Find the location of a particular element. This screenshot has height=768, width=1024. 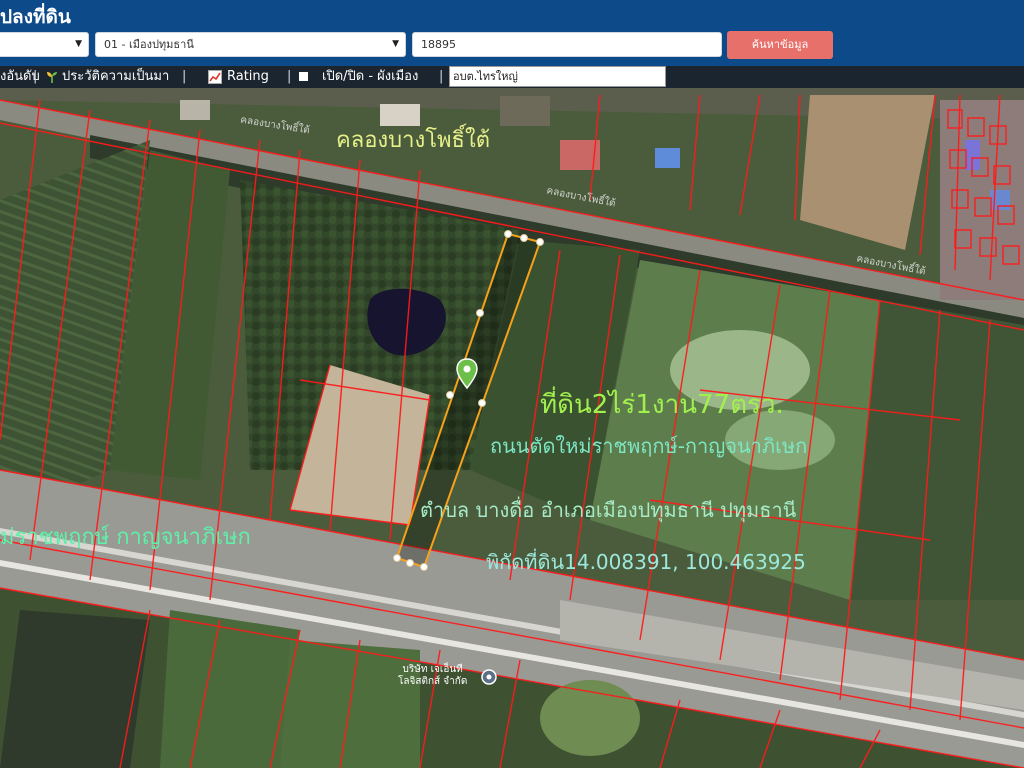

rating-chart-icon is located at coordinates (215, 76).